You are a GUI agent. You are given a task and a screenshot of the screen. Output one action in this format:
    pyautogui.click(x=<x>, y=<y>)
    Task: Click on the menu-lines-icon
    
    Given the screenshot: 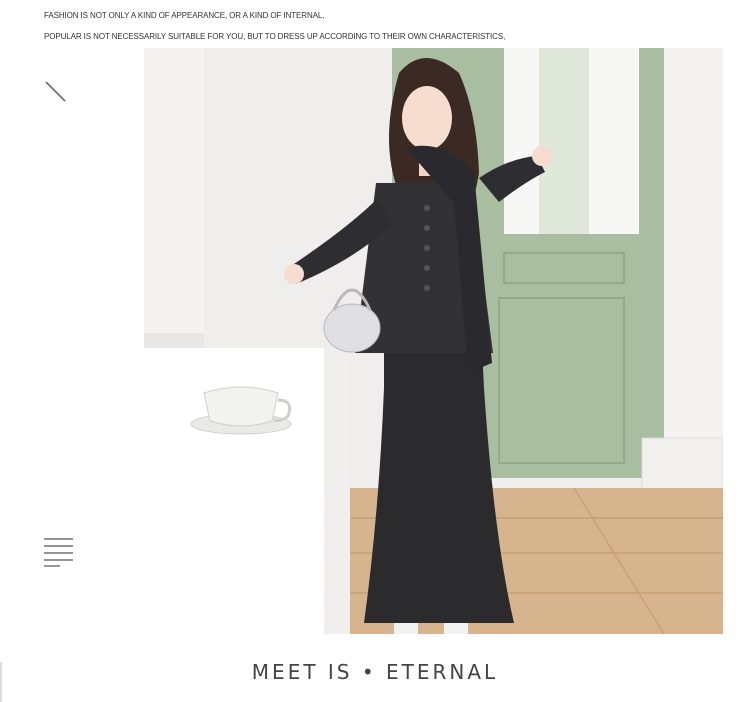 What is the action you would take?
    pyautogui.click(x=58, y=552)
    